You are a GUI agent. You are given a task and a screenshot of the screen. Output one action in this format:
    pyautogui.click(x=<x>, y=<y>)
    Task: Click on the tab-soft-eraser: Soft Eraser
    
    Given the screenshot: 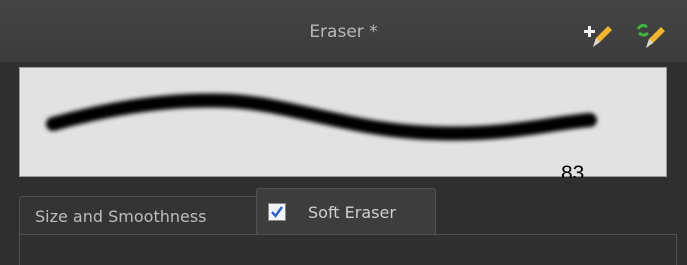 What is the action you would take?
    pyautogui.click(x=346, y=211)
    